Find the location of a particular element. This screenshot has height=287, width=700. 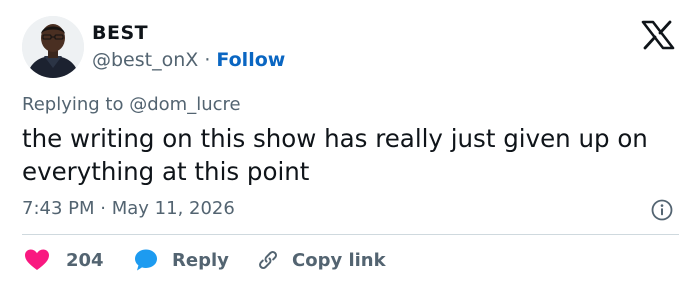

like-button: 204 is located at coordinates (64, 260).